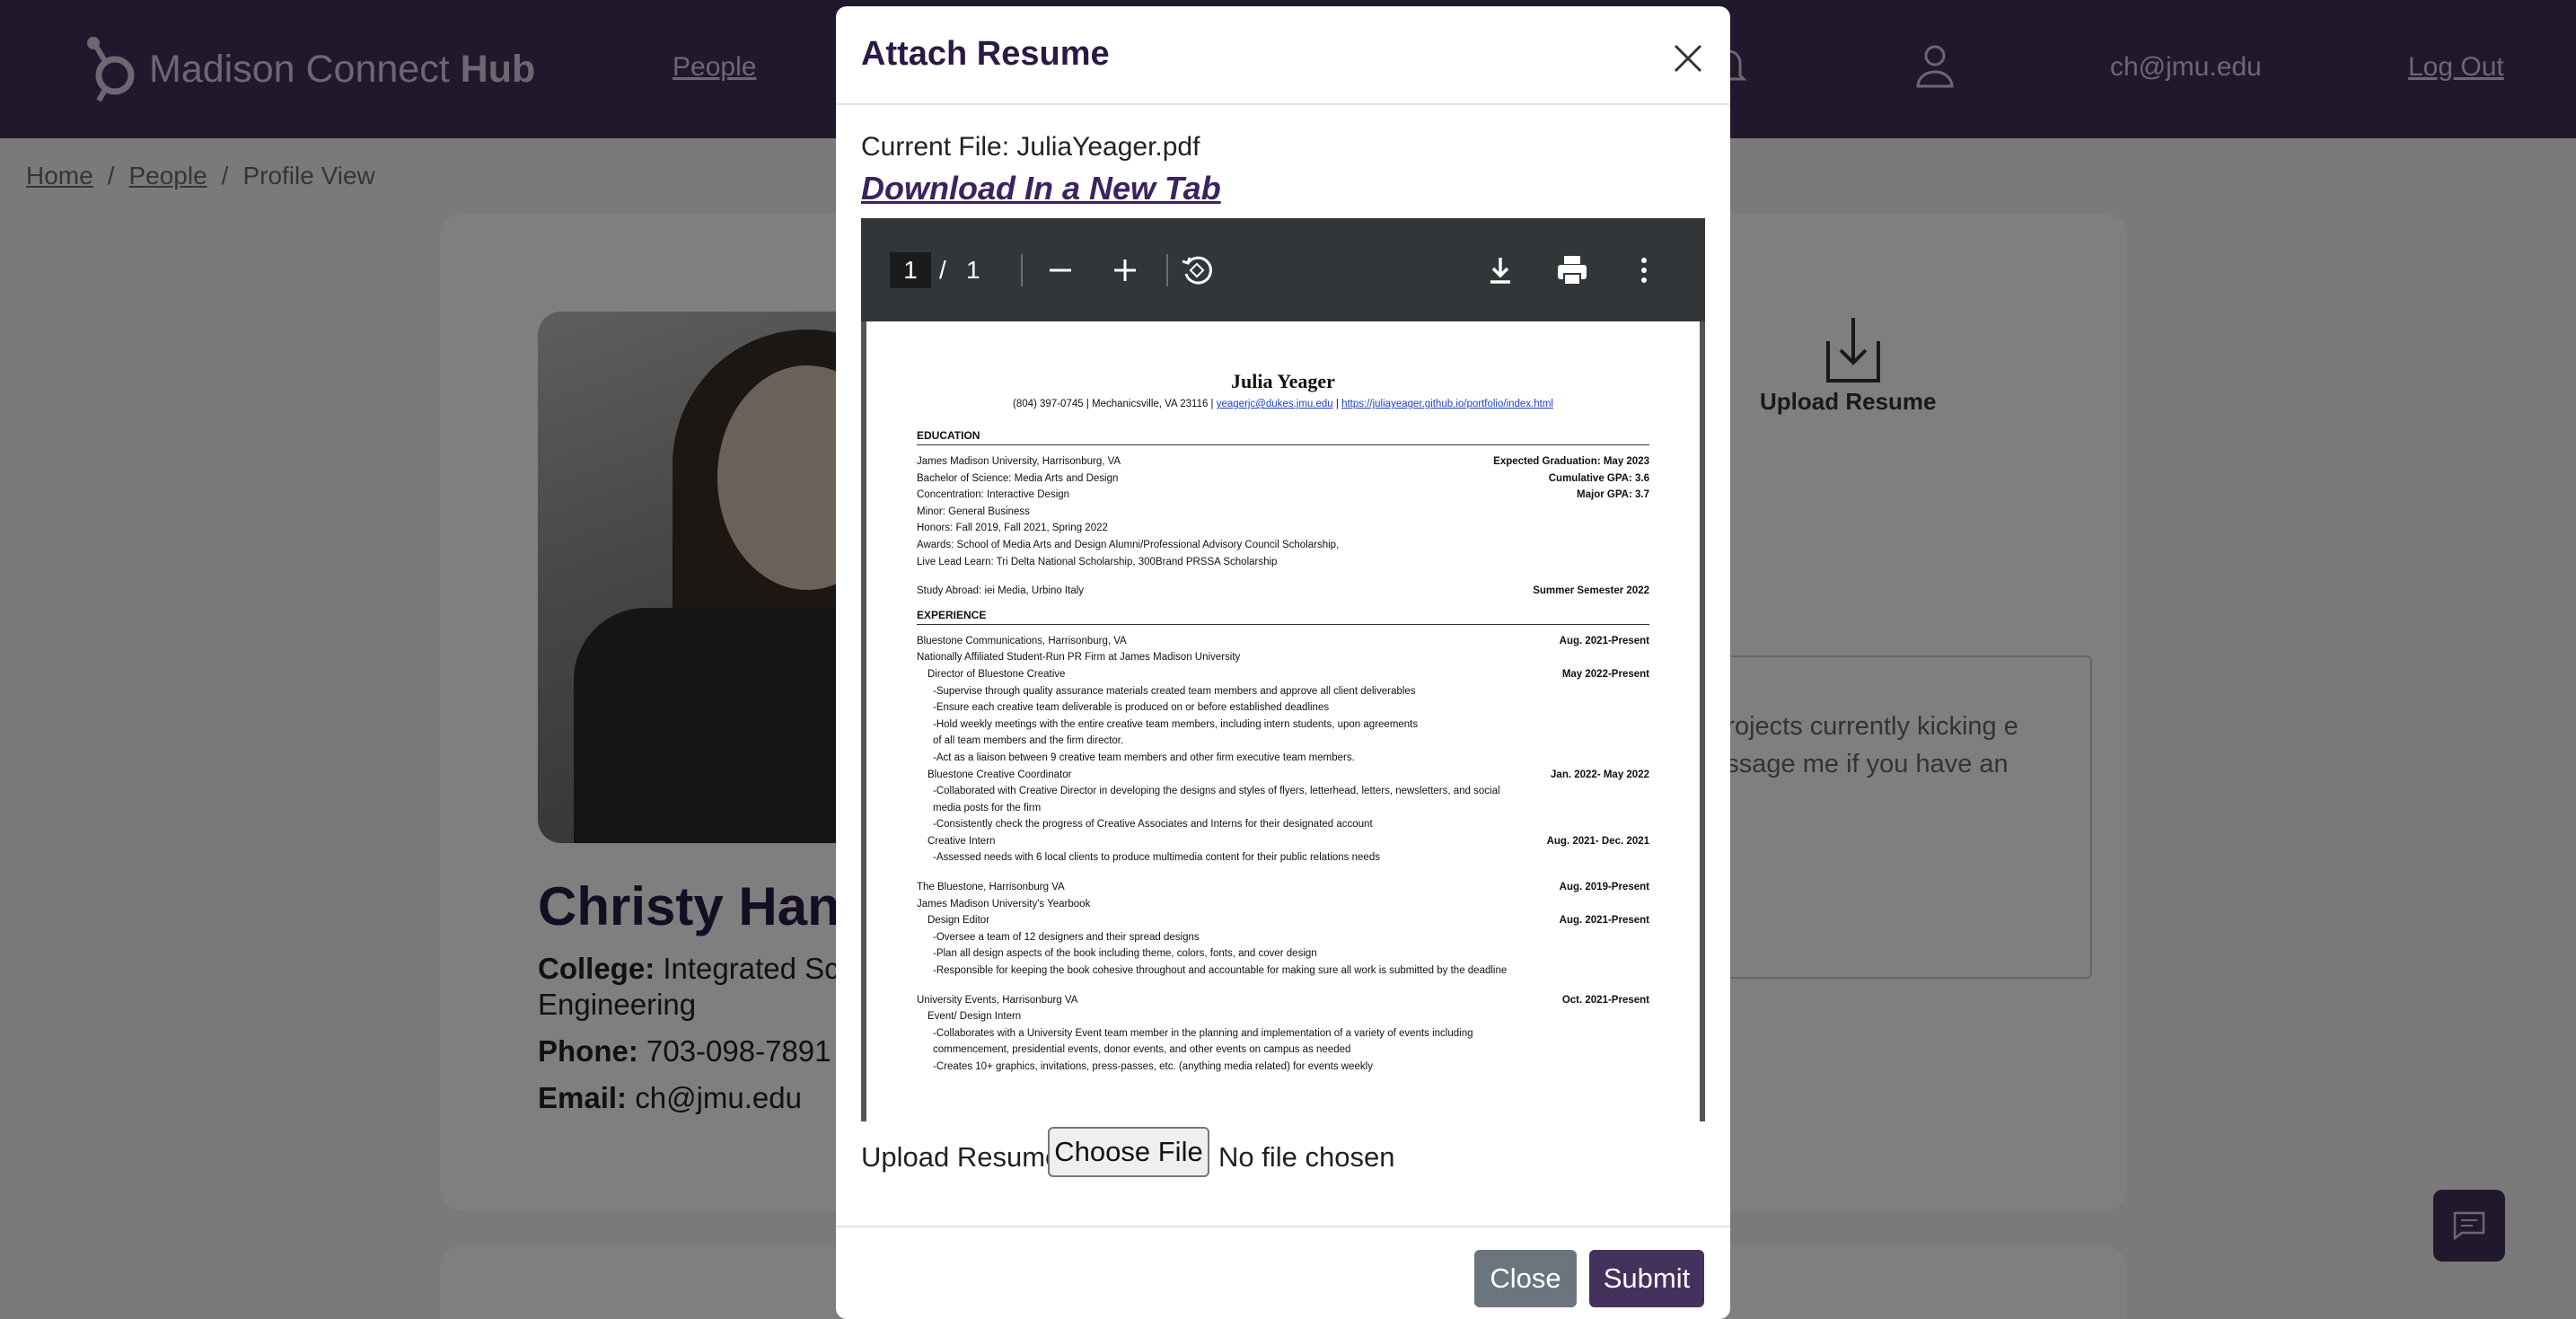 This screenshot has height=1319, width=2576. Describe the element at coordinates (975, 1017) in the screenshot. I see `resume-row-left: Event/ Design Intern` at that location.